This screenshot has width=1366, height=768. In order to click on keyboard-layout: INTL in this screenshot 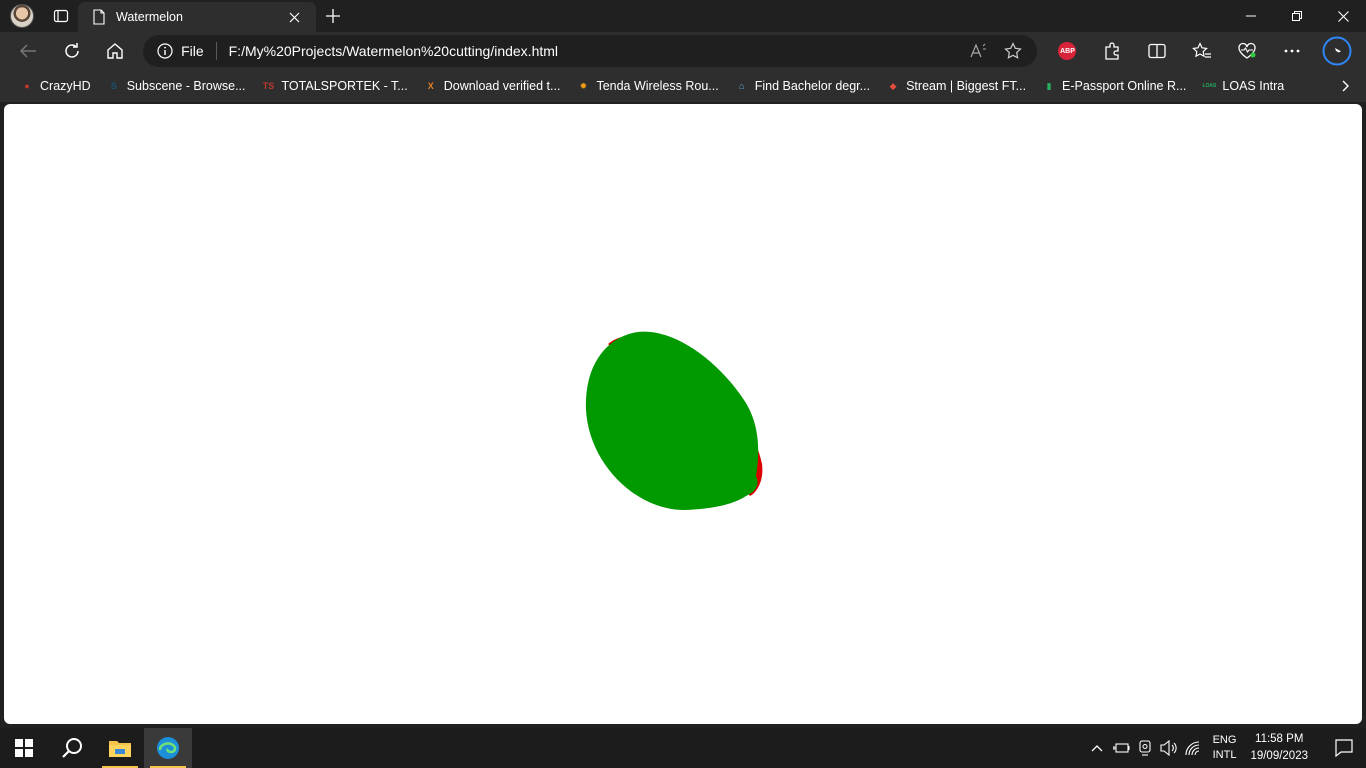, I will do `click(1224, 755)`.